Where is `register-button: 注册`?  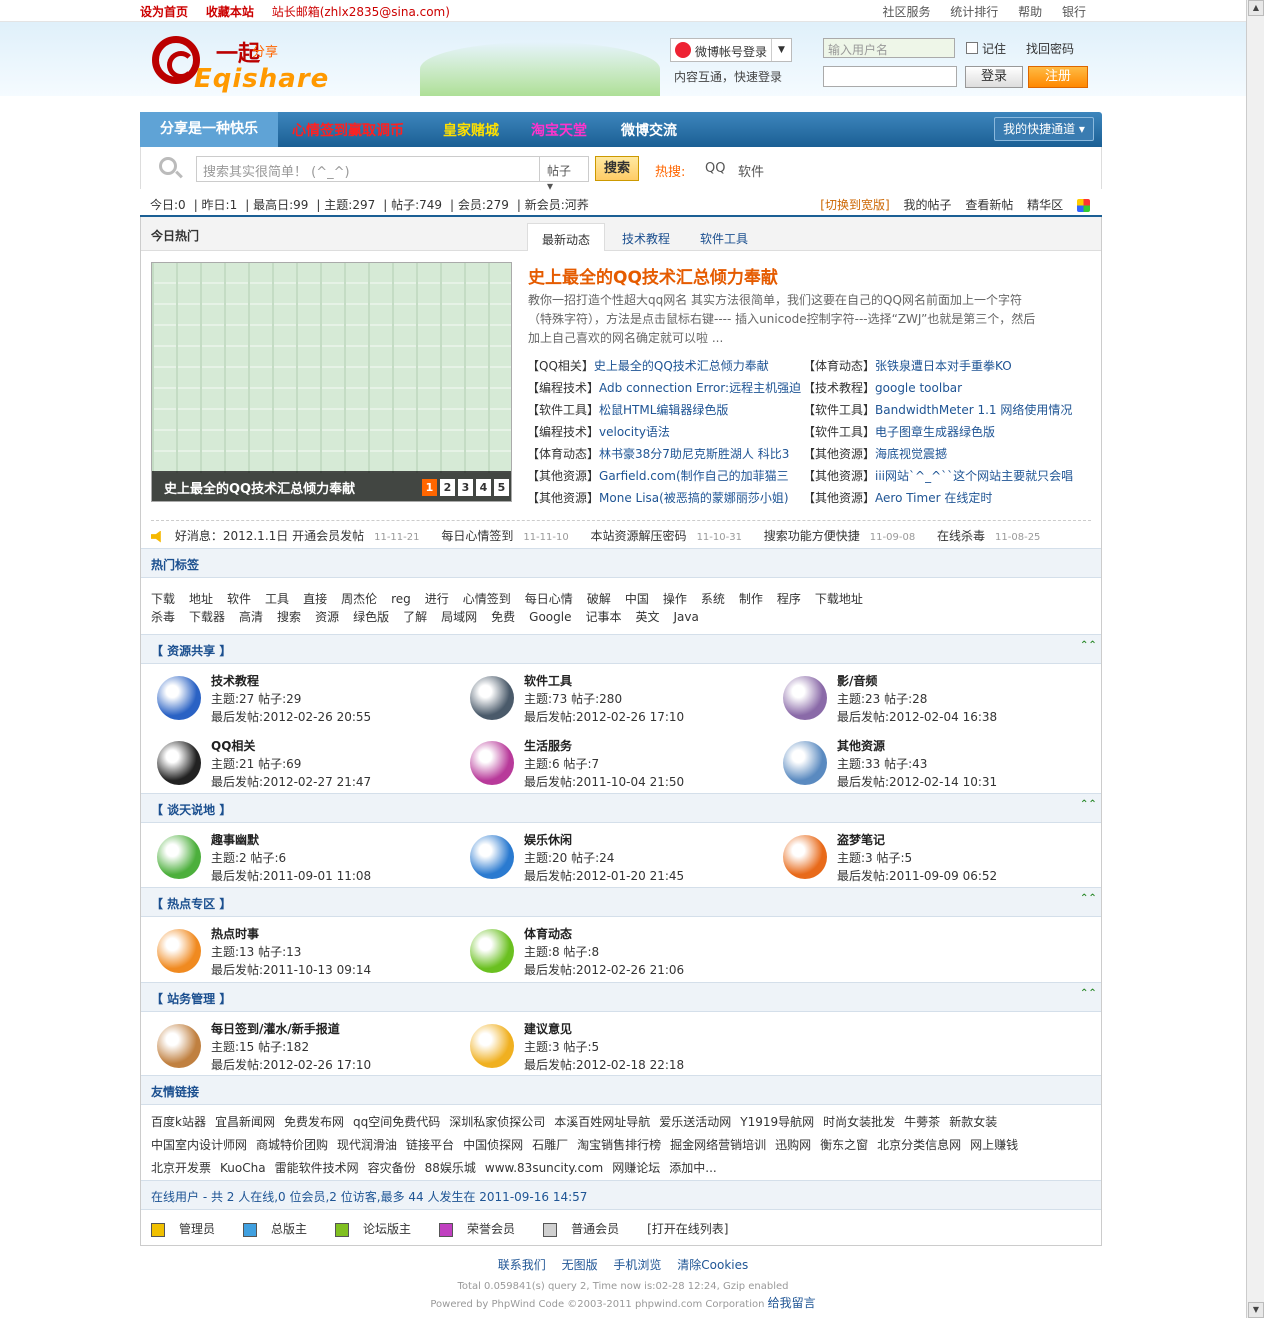
register-button: 注册 is located at coordinates (1058, 77).